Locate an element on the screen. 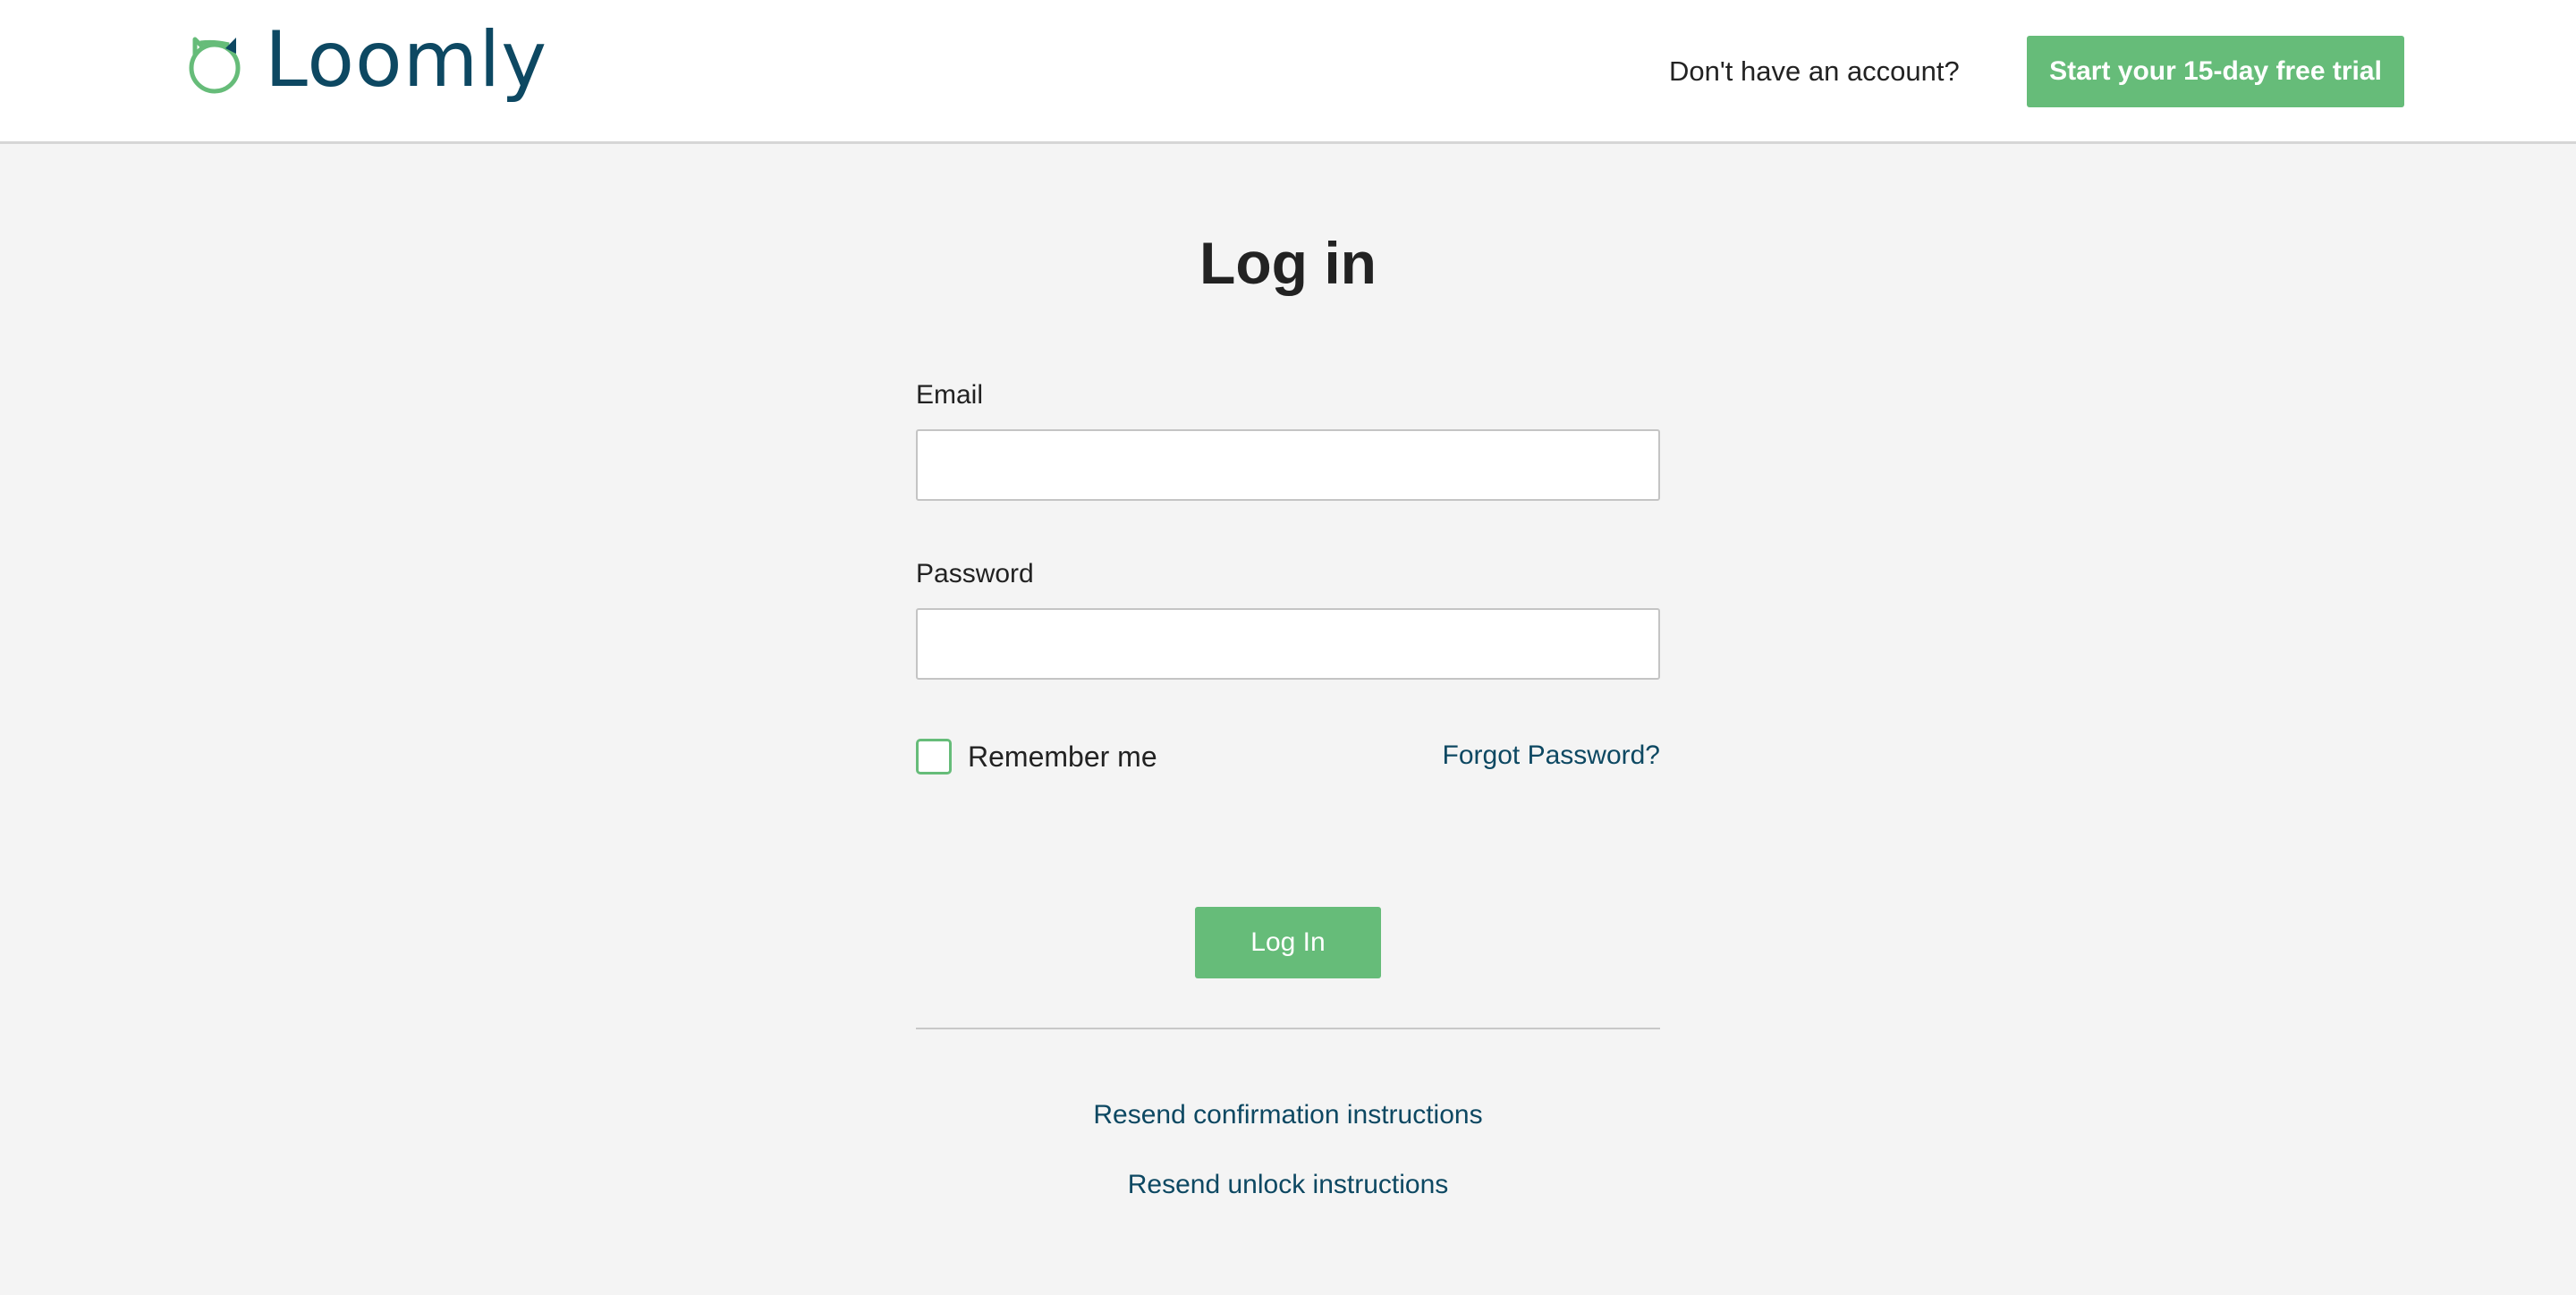 This screenshot has width=2576, height=1295. email-field is located at coordinates (1288, 465).